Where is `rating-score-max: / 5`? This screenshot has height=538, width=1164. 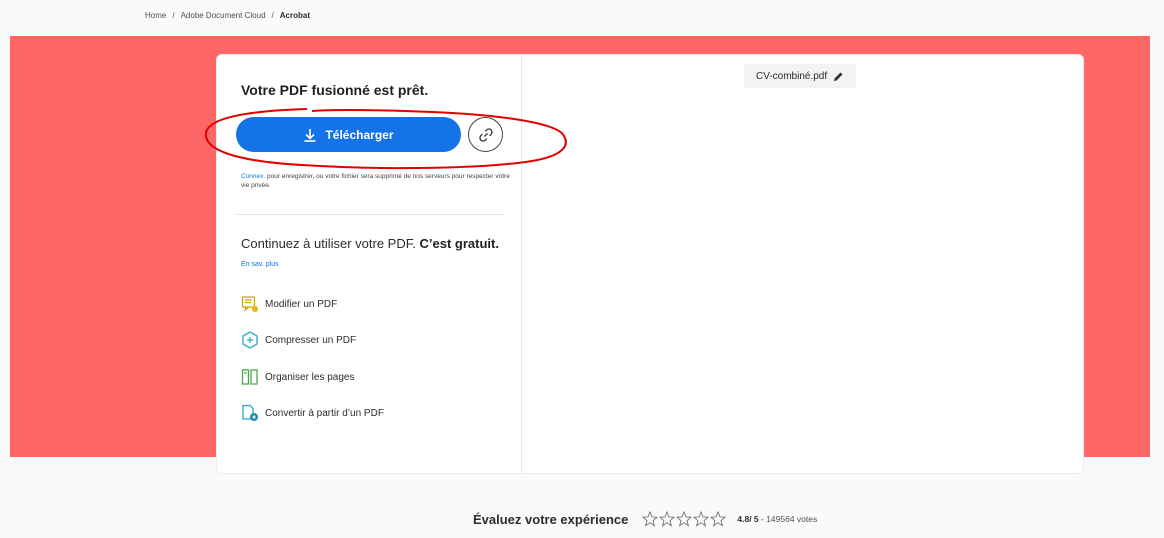
rating-score-max: / 5 is located at coordinates (754, 519).